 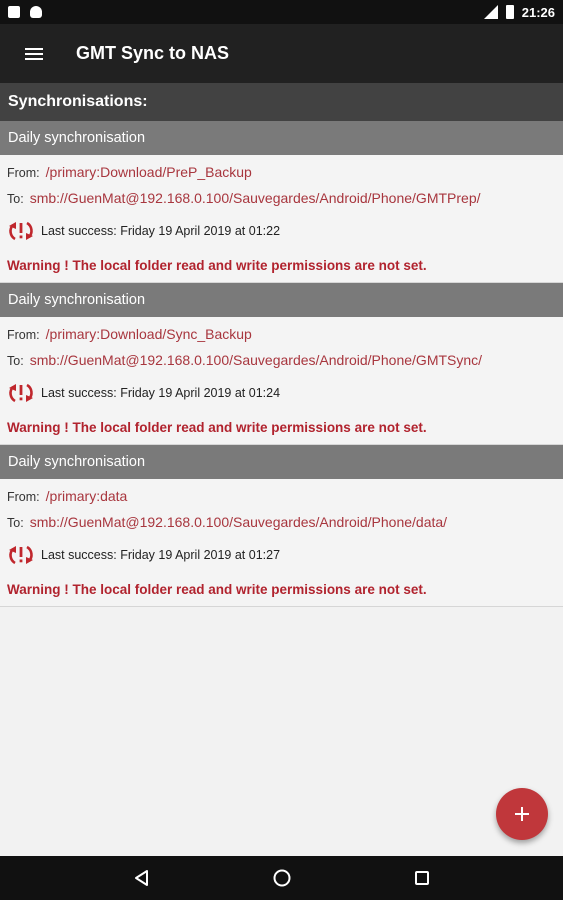 I want to click on recents-button, so click(x=422, y=878).